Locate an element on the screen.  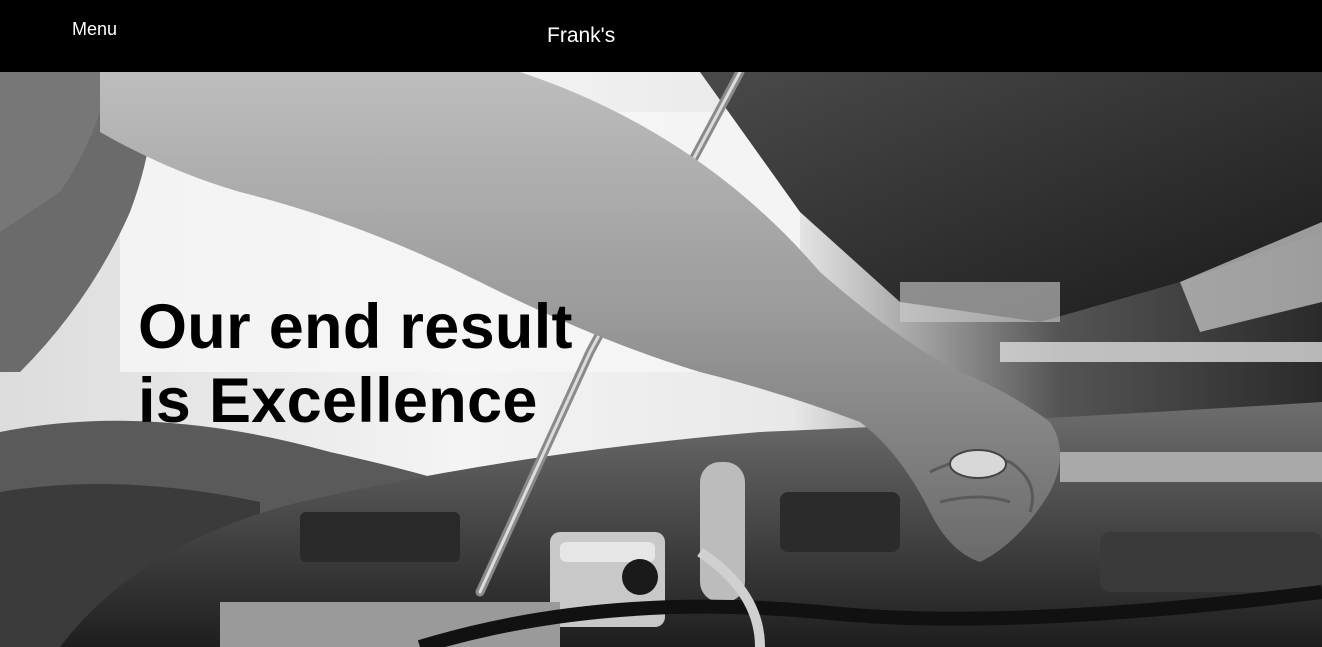
hero-headline: Our end result is Excellence is located at coordinates (355, 364).